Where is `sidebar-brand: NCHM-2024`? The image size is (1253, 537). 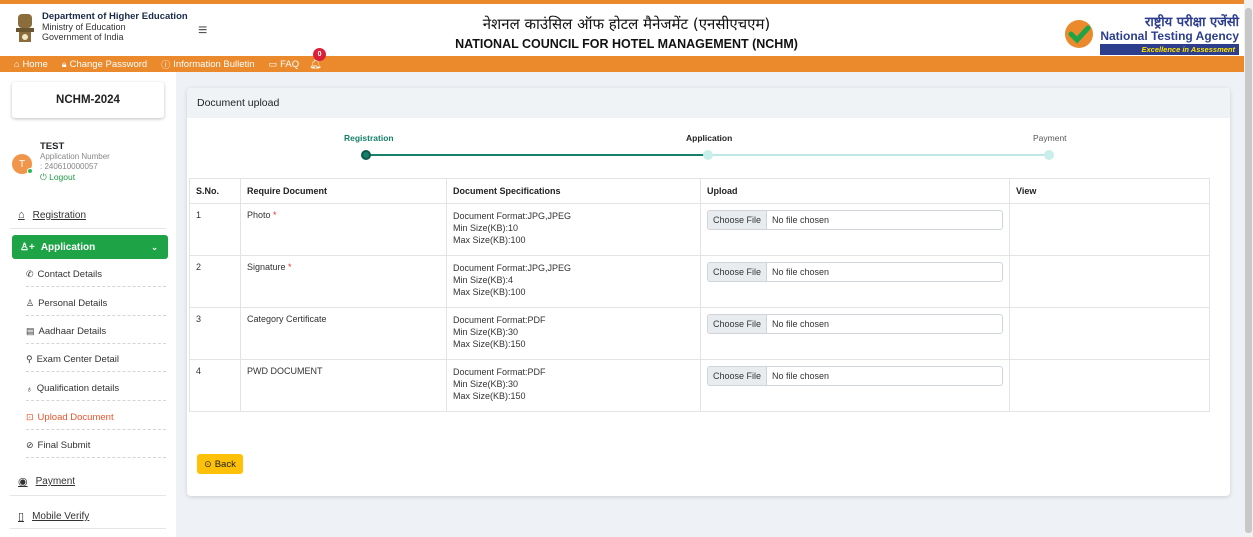 sidebar-brand: NCHM-2024 is located at coordinates (88, 100).